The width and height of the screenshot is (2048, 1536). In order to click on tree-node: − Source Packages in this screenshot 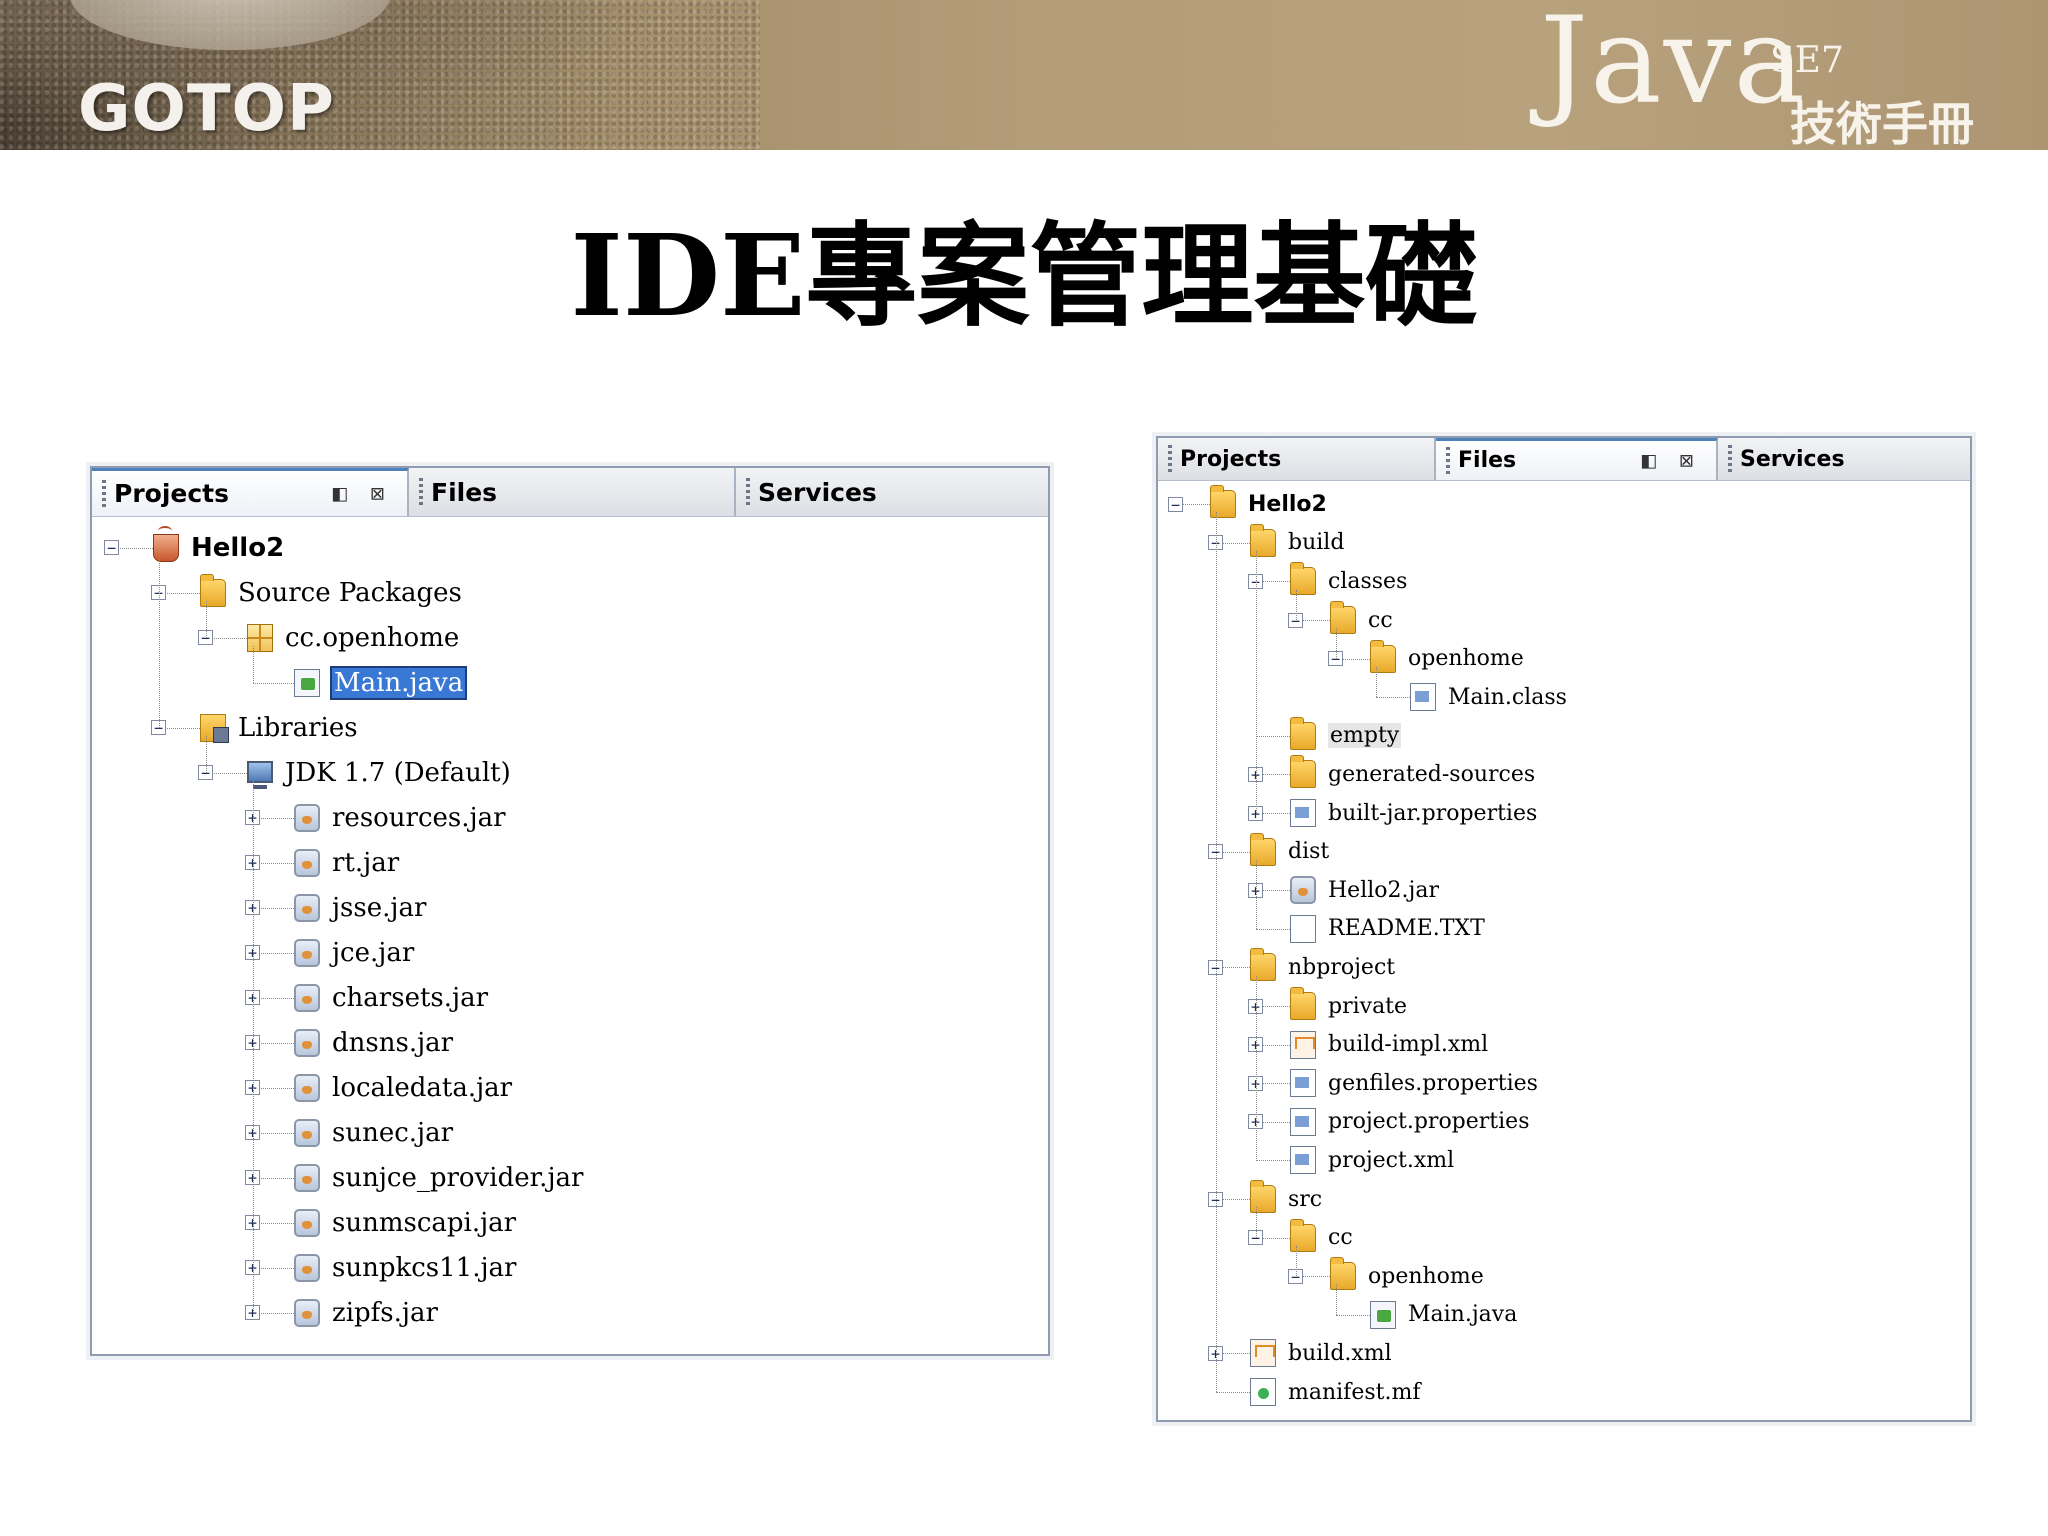, I will do `click(570, 592)`.